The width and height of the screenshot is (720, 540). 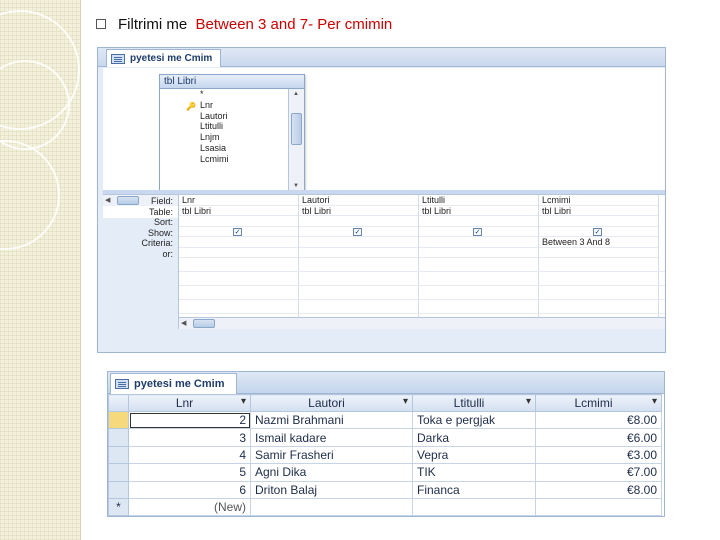 I want to click on table-row: 2 Nazmi Brahmani Toka e pergjak €8.00, so click(x=385, y=420).